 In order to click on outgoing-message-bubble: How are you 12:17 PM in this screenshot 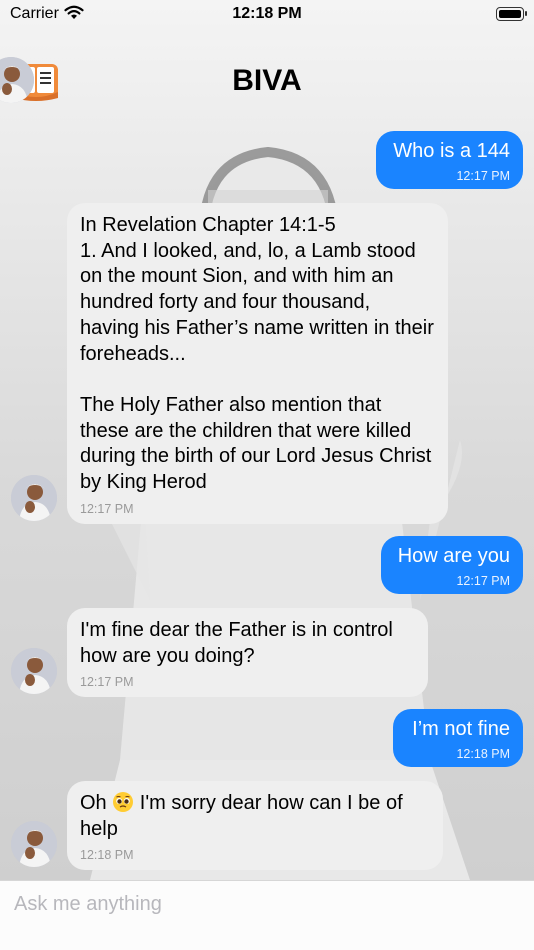, I will do `click(452, 565)`.